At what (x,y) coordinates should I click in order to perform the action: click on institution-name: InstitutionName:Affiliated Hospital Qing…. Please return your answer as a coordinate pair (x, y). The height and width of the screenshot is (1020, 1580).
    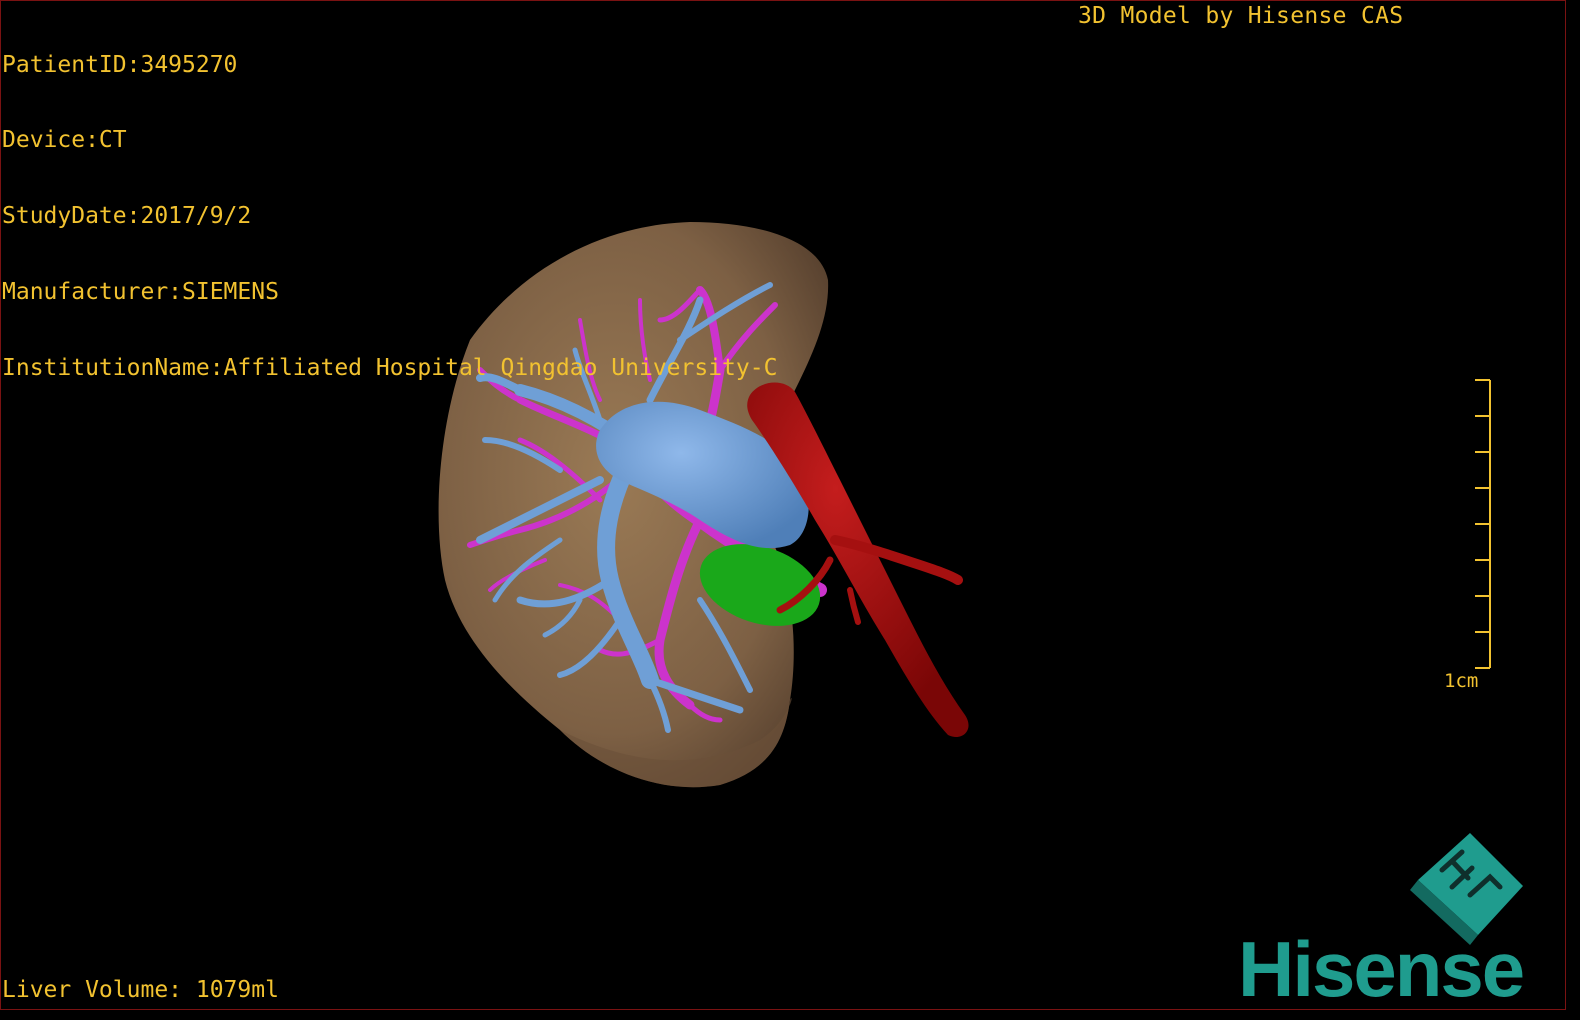
    Looking at the image, I should click on (390, 368).